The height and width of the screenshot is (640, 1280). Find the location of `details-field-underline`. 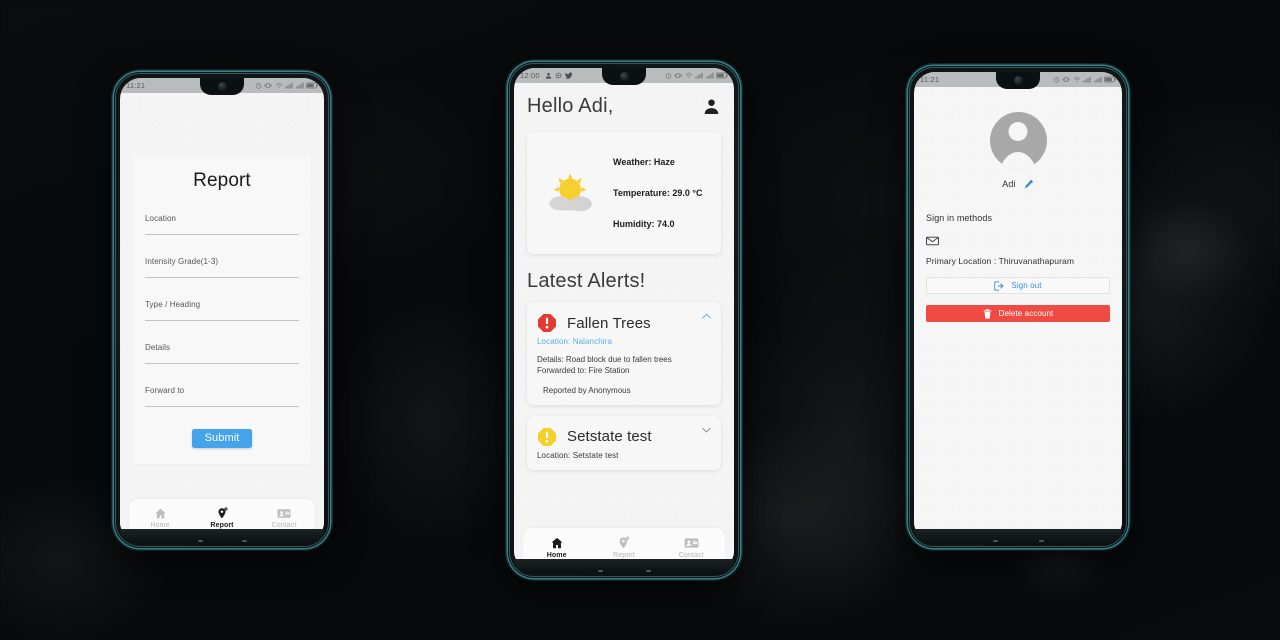

details-field-underline is located at coordinates (222, 363).